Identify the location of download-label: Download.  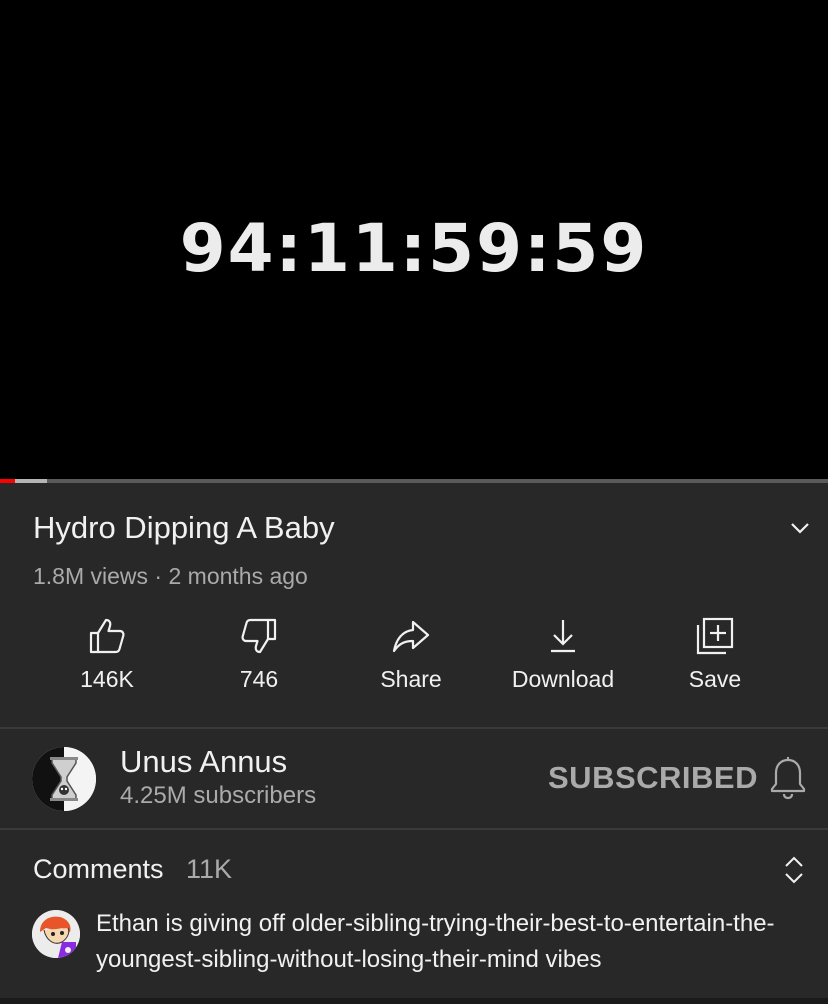
(563, 679).